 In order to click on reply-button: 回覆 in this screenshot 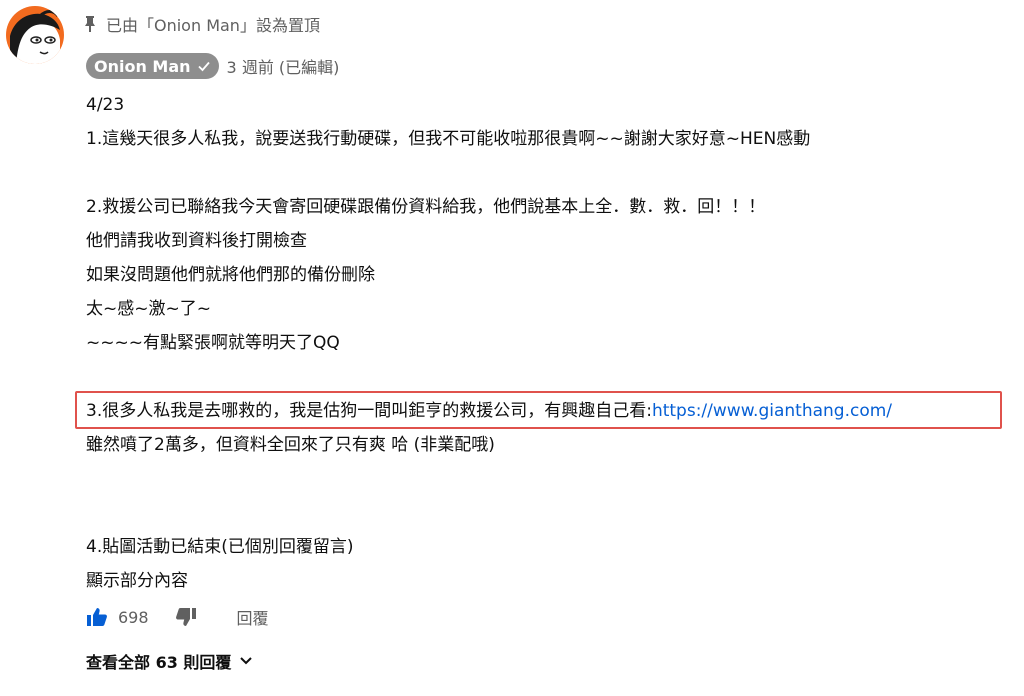, I will do `click(253, 617)`.